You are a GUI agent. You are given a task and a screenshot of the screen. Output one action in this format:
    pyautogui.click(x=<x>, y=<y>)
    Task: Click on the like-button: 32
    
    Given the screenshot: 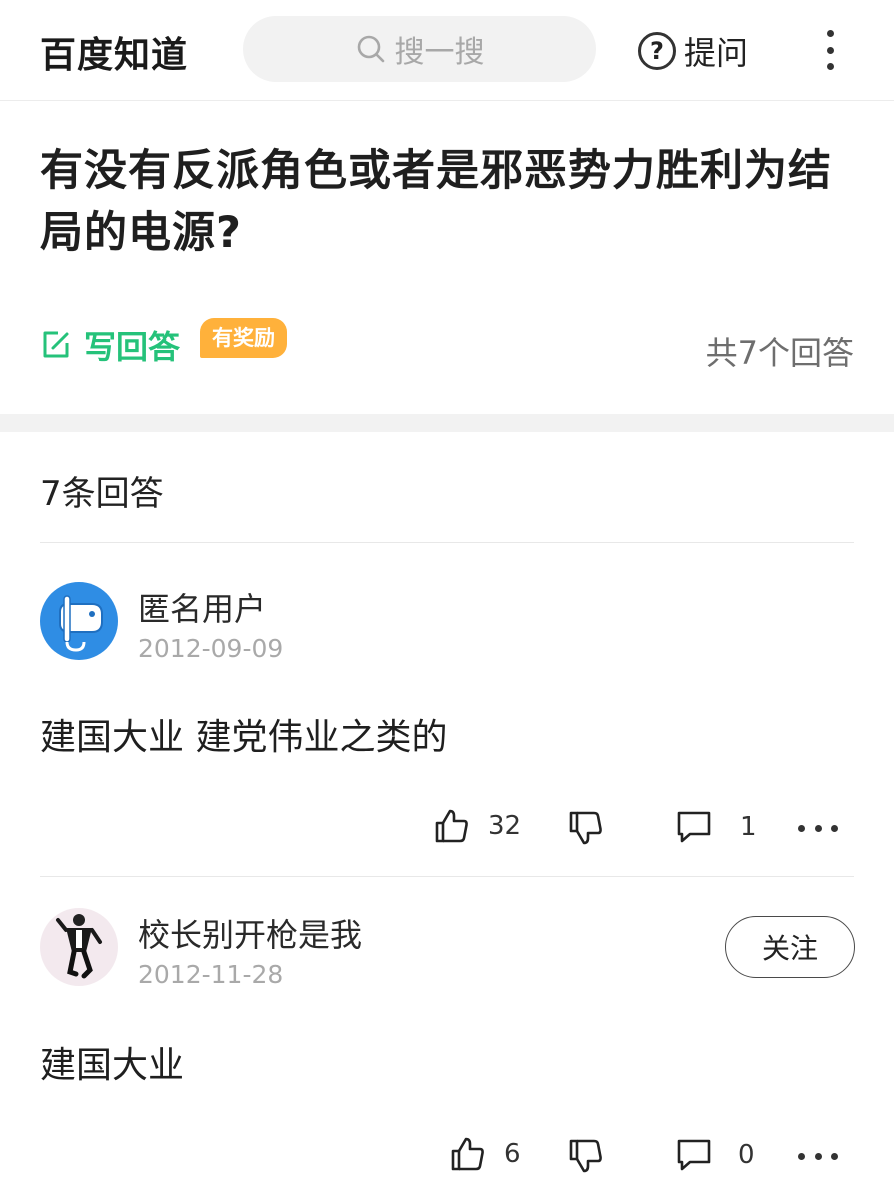 What is the action you would take?
    pyautogui.click(x=477, y=826)
    